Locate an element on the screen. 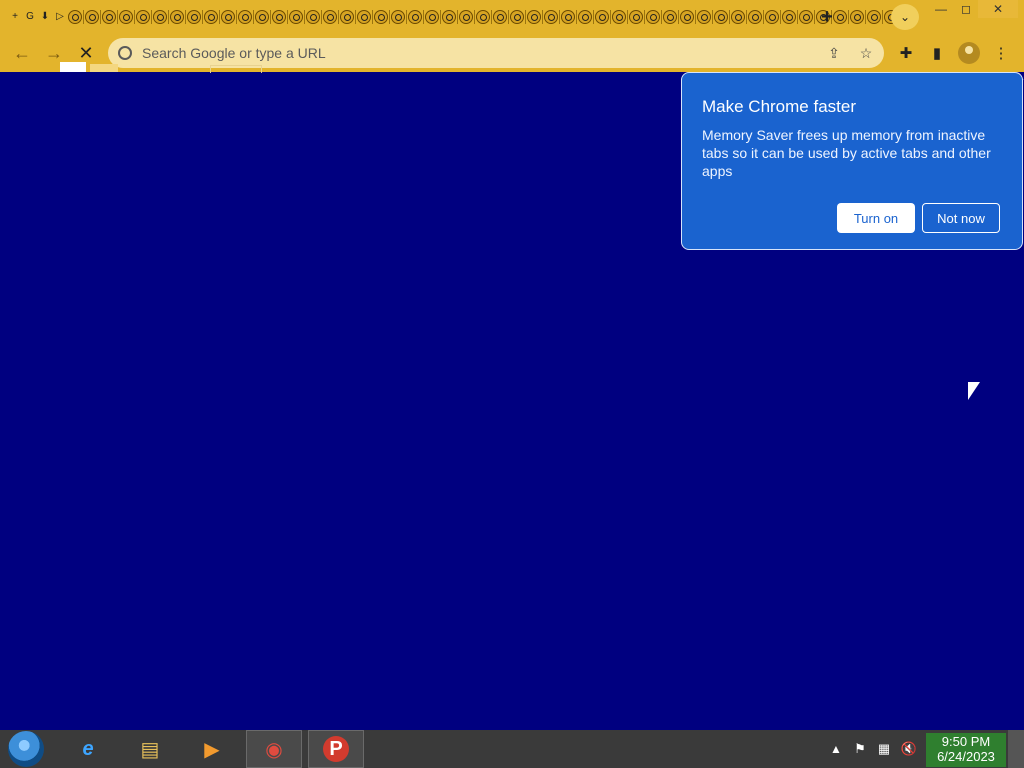 This screenshot has width=1024, height=768. close-icon: ✕ is located at coordinates (86, 52).